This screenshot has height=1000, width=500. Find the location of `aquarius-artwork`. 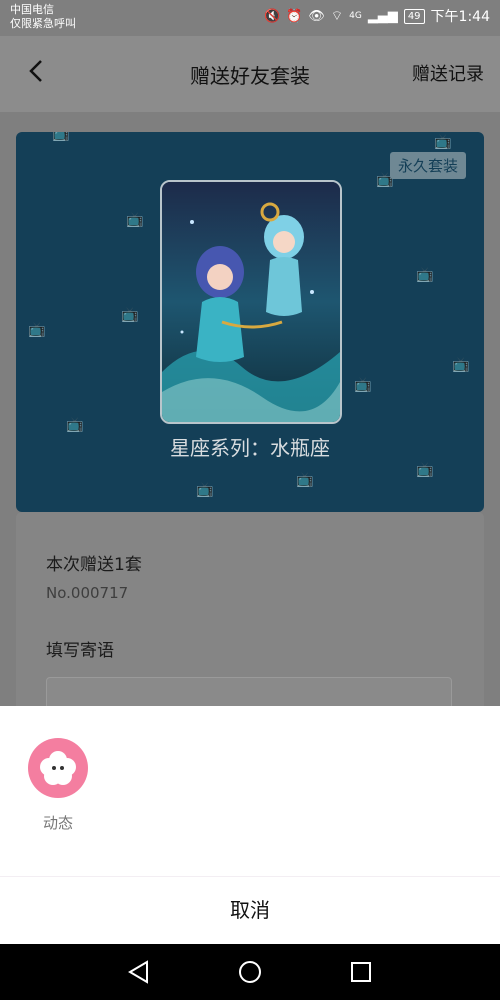

aquarius-artwork is located at coordinates (251, 302).